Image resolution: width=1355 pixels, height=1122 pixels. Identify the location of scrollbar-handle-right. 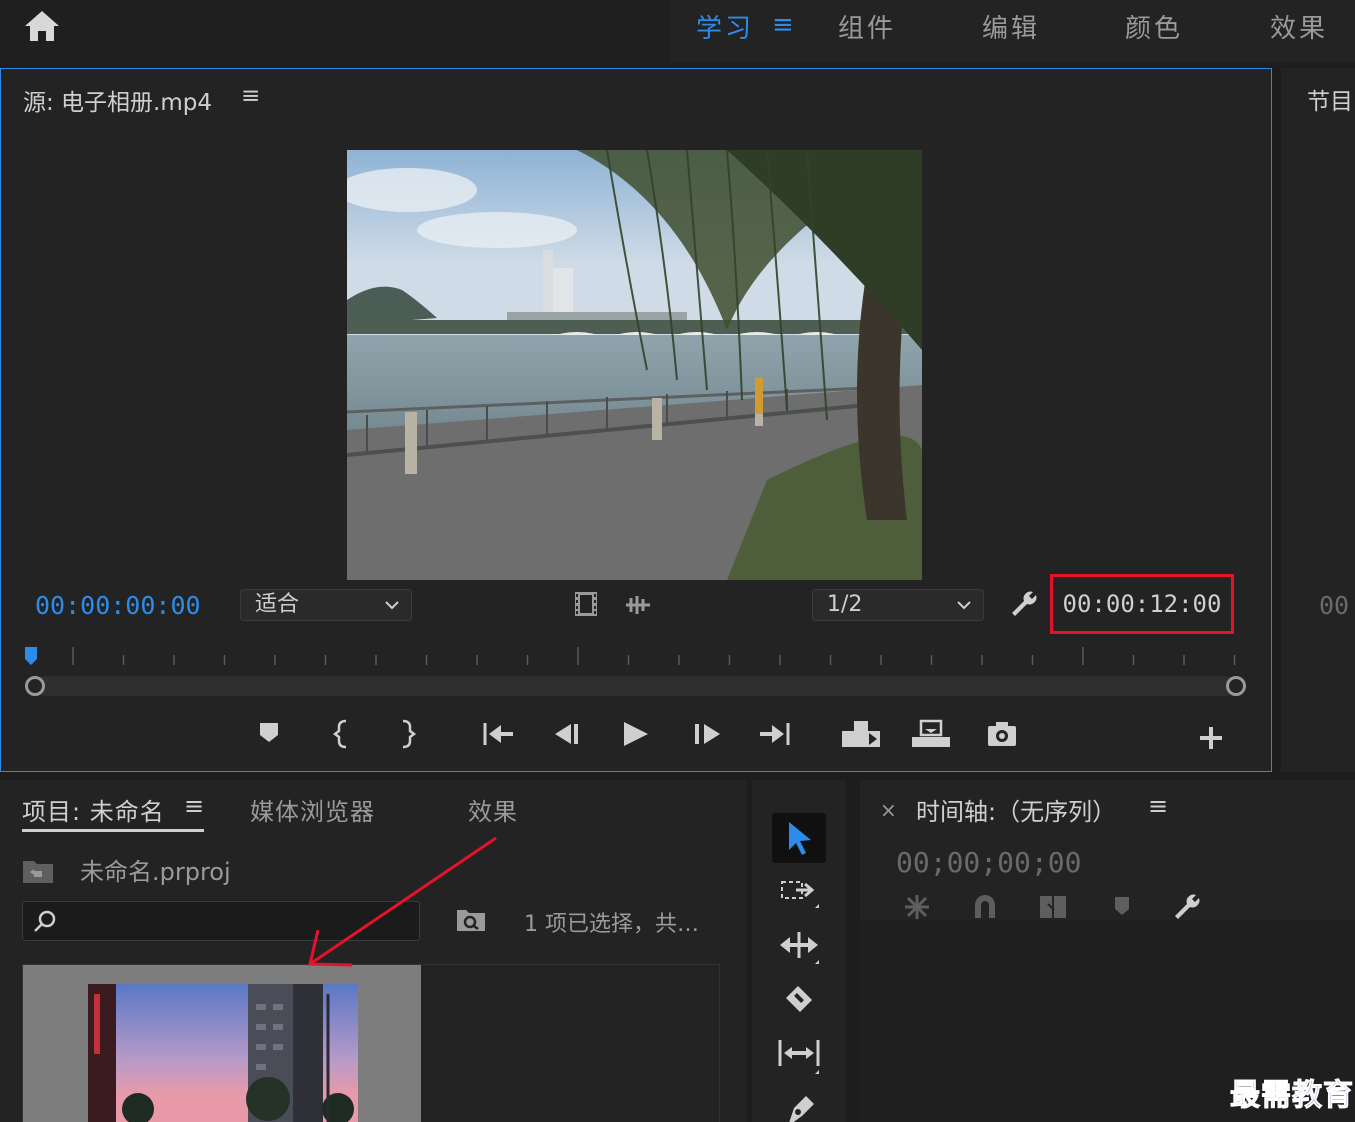
(1236, 686).